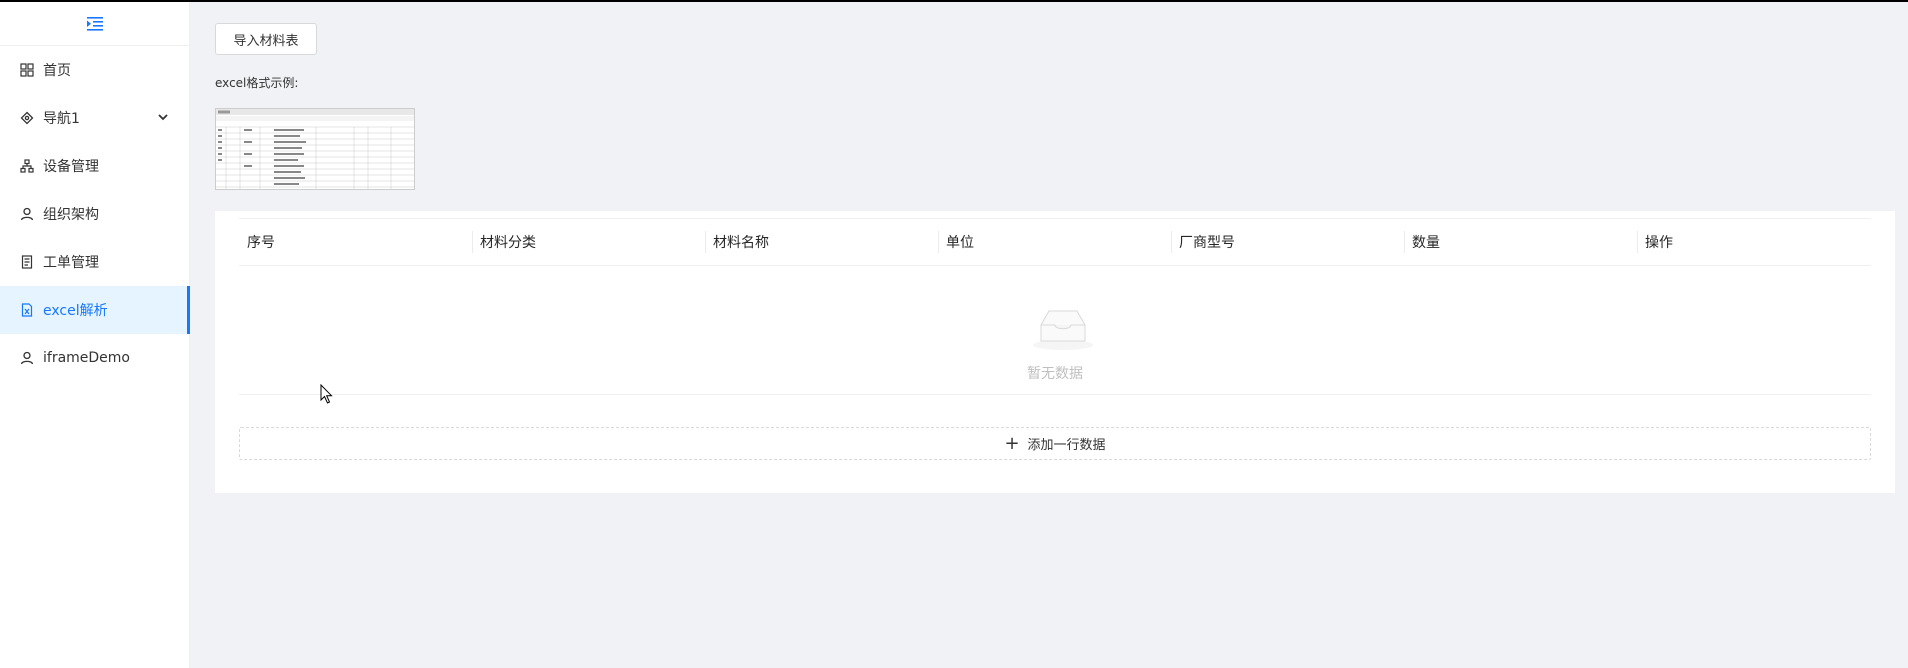  What do you see at coordinates (94, 70) in the screenshot?
I see `sidebar-item-home: 首页` at bounding box center [94, 70].